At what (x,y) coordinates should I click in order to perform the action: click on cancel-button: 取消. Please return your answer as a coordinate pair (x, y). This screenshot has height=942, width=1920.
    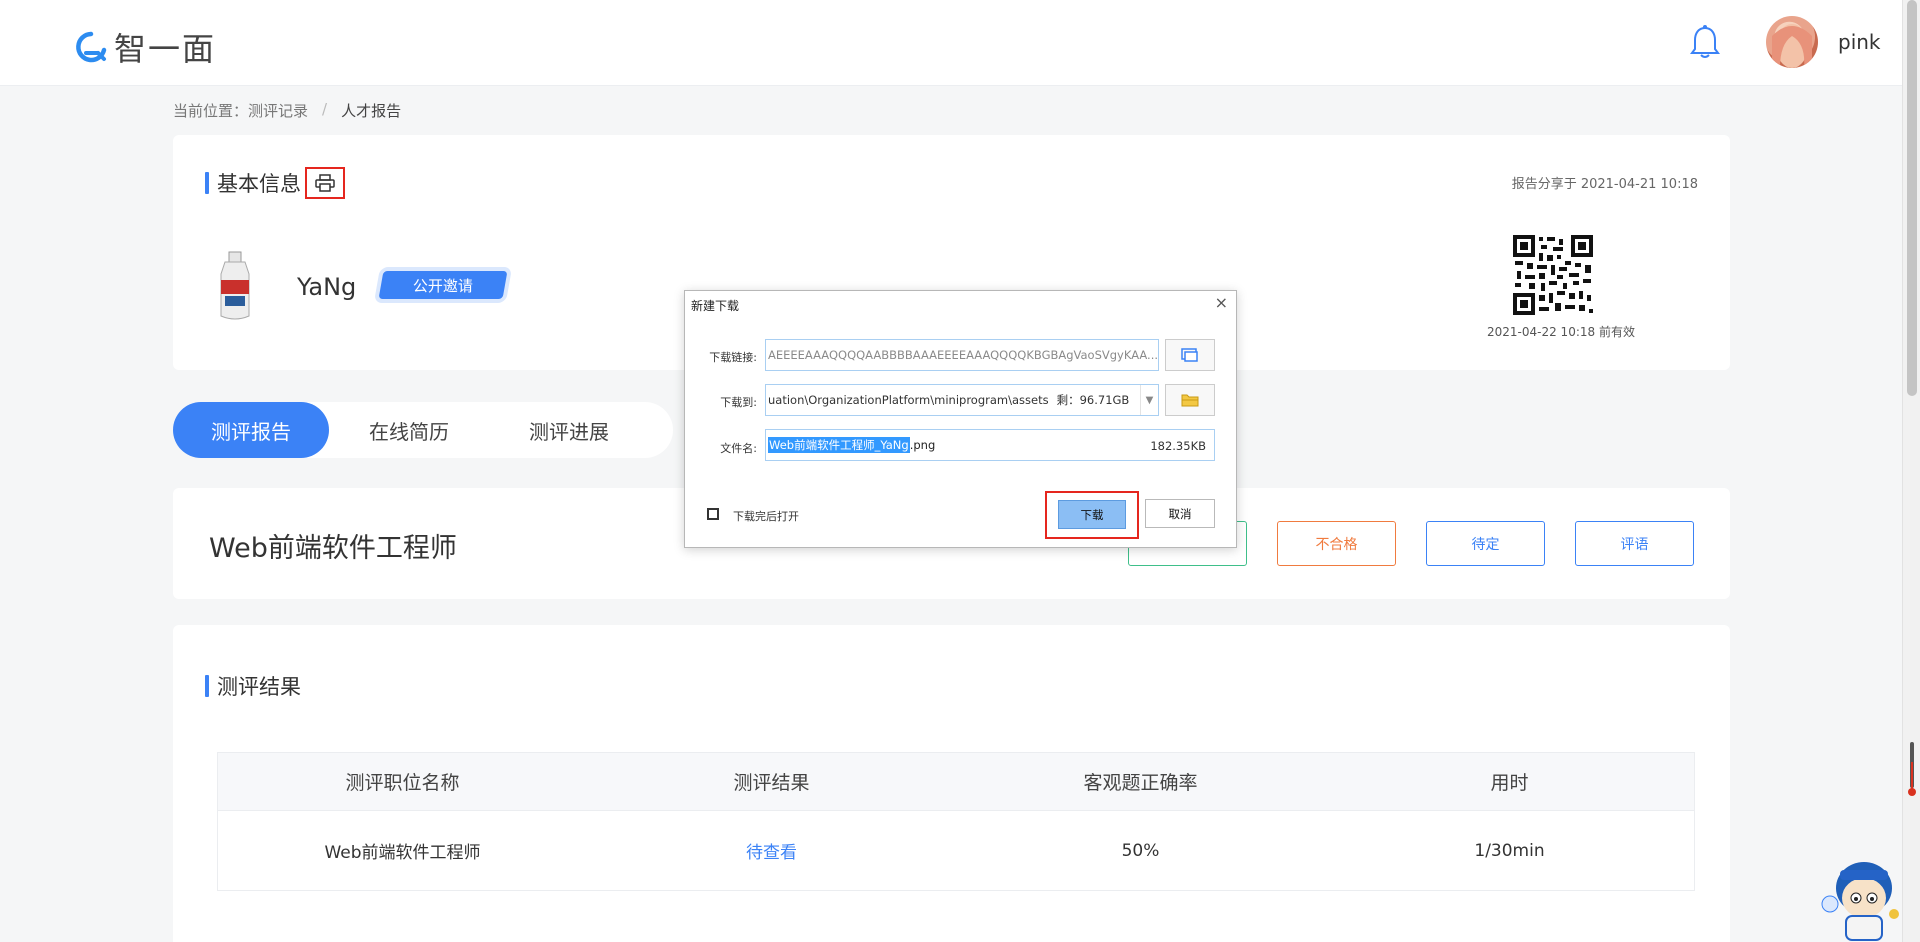
    Looking at the image, I should click on (1180, 513).